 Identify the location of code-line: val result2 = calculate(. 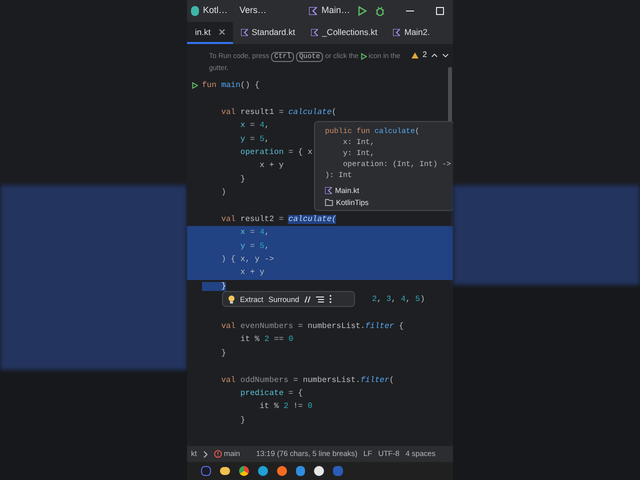
(278, 220).